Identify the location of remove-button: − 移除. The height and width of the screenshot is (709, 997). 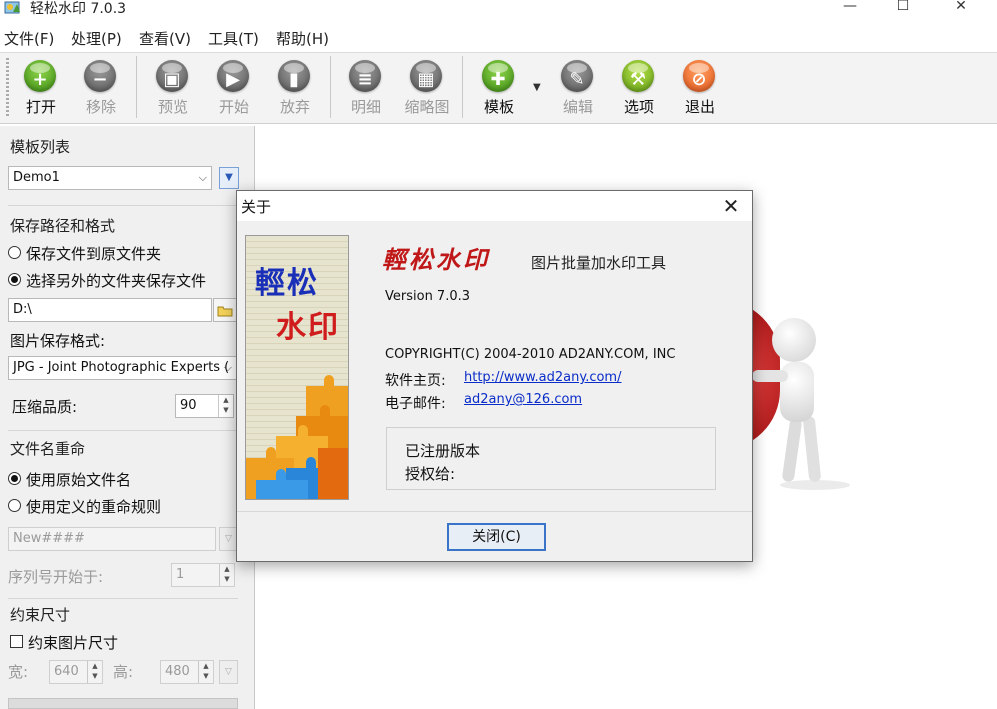
(101, 87).